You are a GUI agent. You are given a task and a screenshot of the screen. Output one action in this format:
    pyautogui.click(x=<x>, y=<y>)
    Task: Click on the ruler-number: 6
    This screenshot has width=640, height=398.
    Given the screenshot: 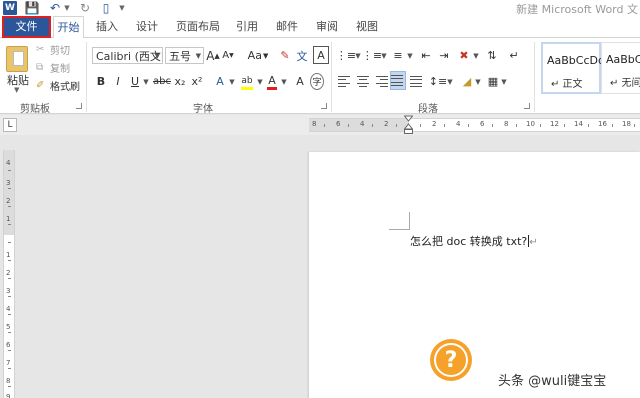 What is the action you would take?
    pyautogui.click(x=338, y=124)
    